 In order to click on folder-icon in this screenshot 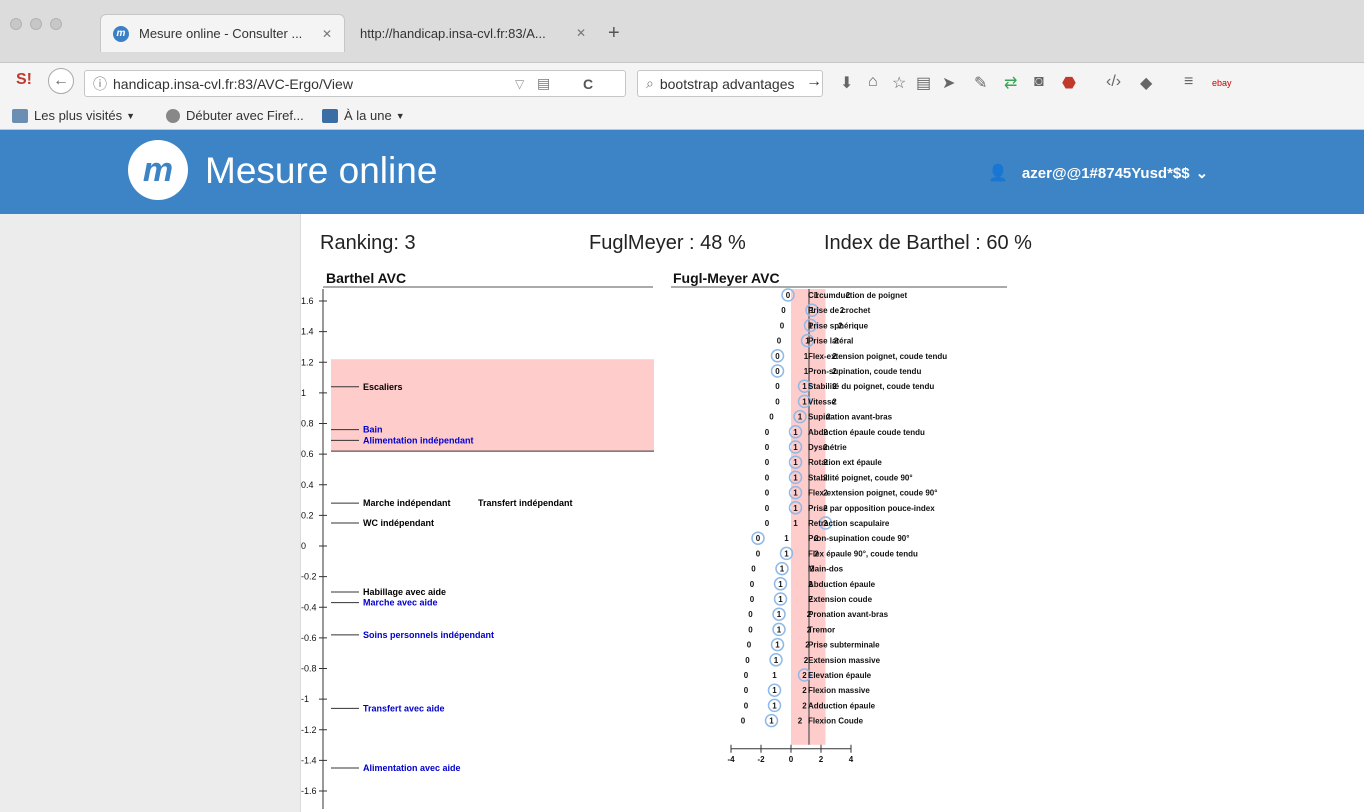, I will do `click(20, 115)`.